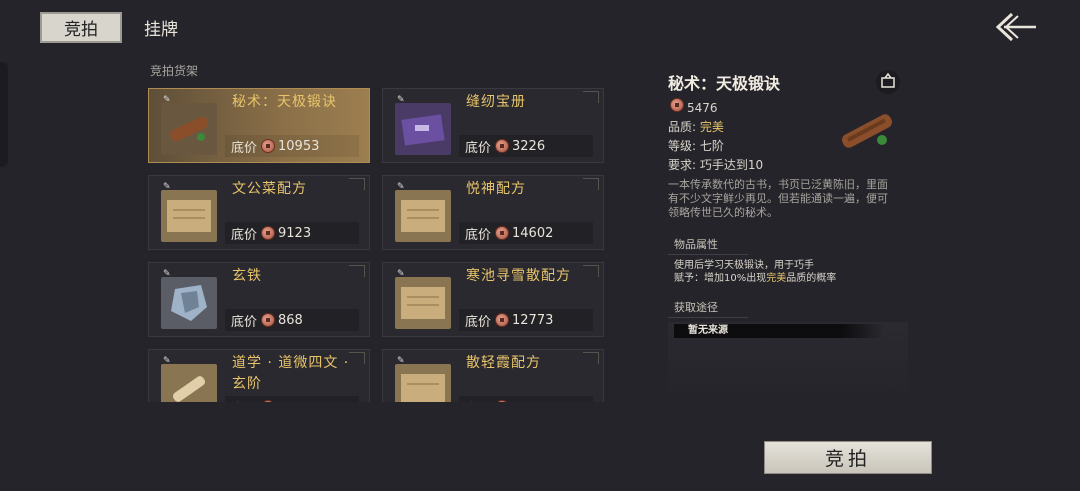  I want to click on share-icon, so click(888, 82).